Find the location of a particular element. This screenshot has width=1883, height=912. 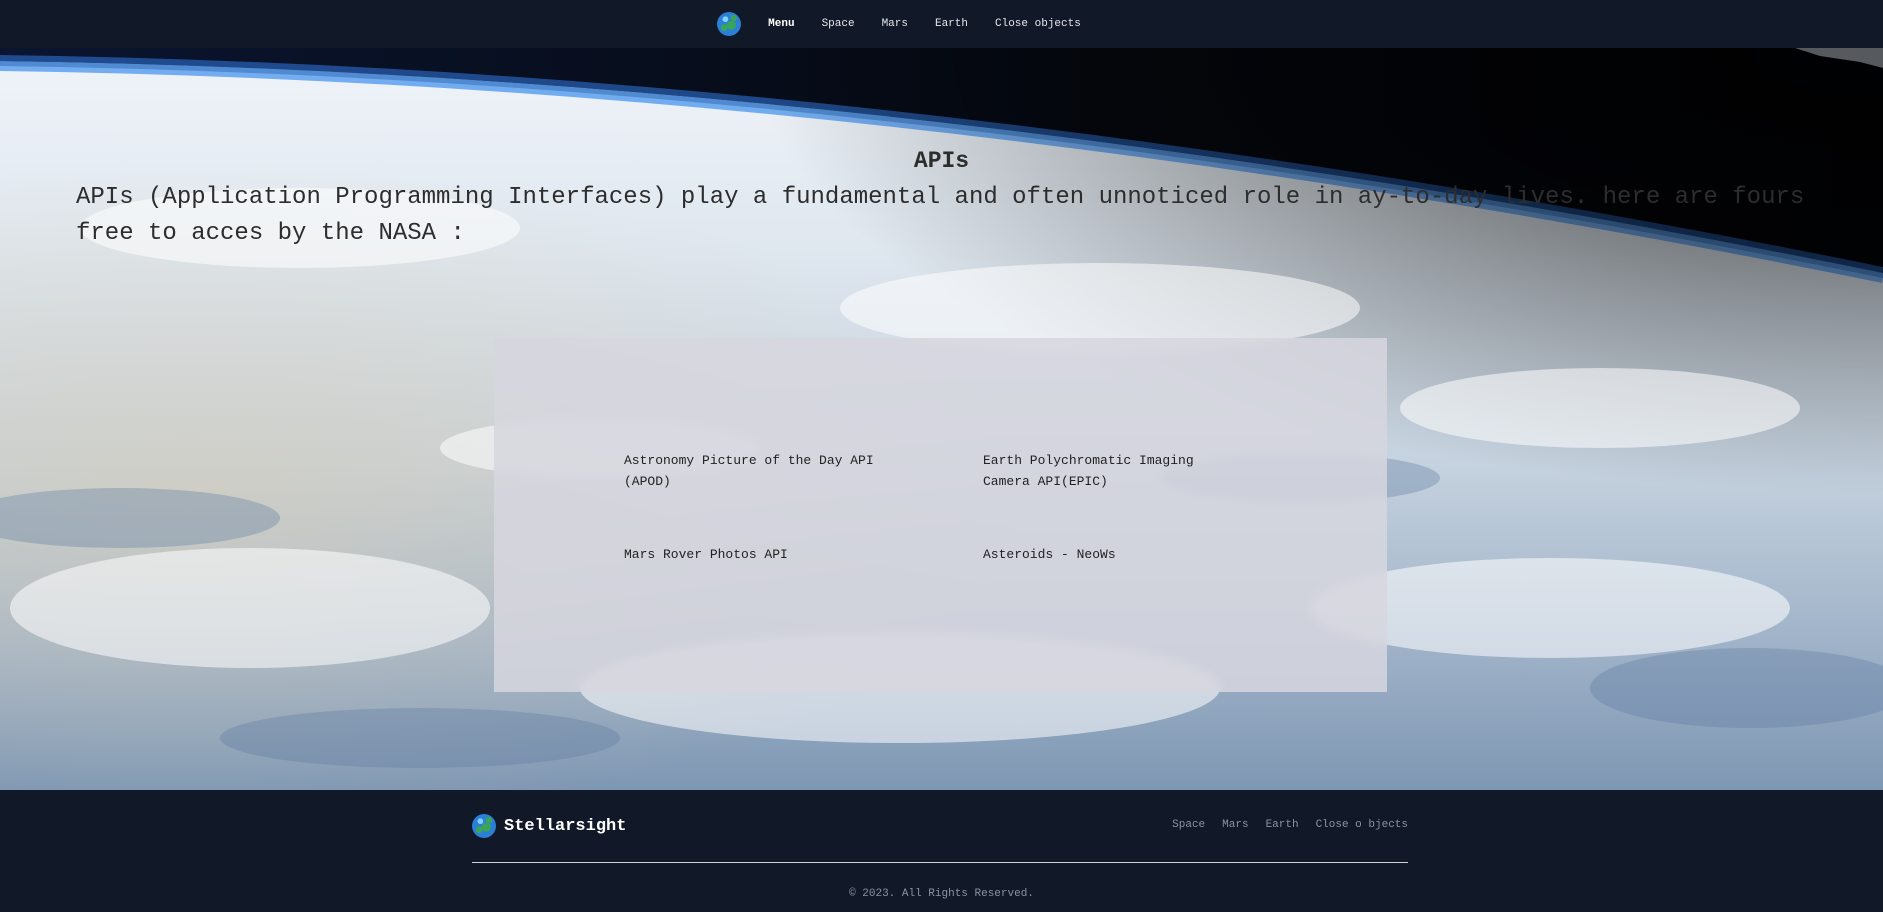

nav-item-close-objects: Close objects is located at coordinates (1038, 24).